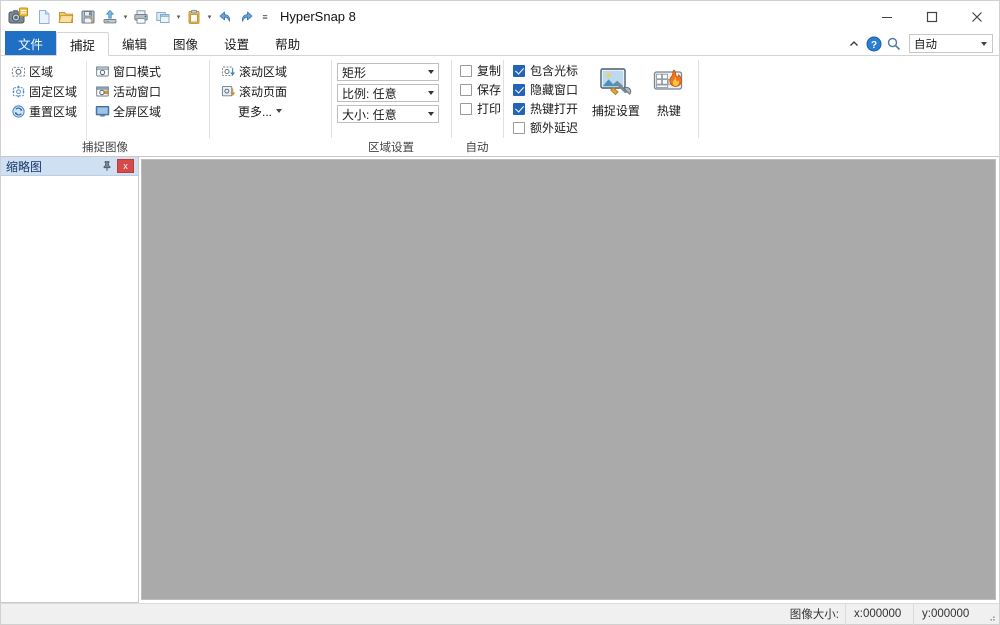 Image resolution: width=1000 pixels, height=625 pixels. What do you see at coordinates (886, 16) in the screenshot?
I see `minimize-icon` at bounding box center [886, 16].